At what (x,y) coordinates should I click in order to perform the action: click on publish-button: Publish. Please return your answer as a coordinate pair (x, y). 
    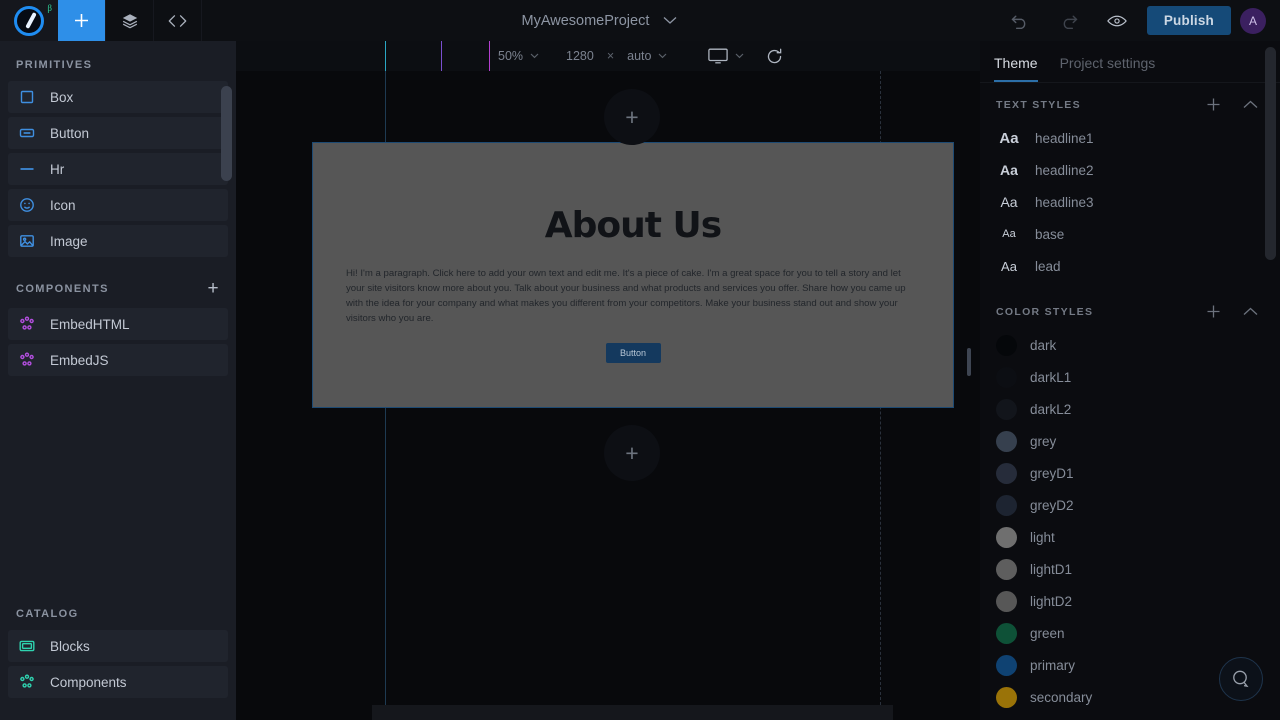
    Looking at the image, I should click on (1188, 20).